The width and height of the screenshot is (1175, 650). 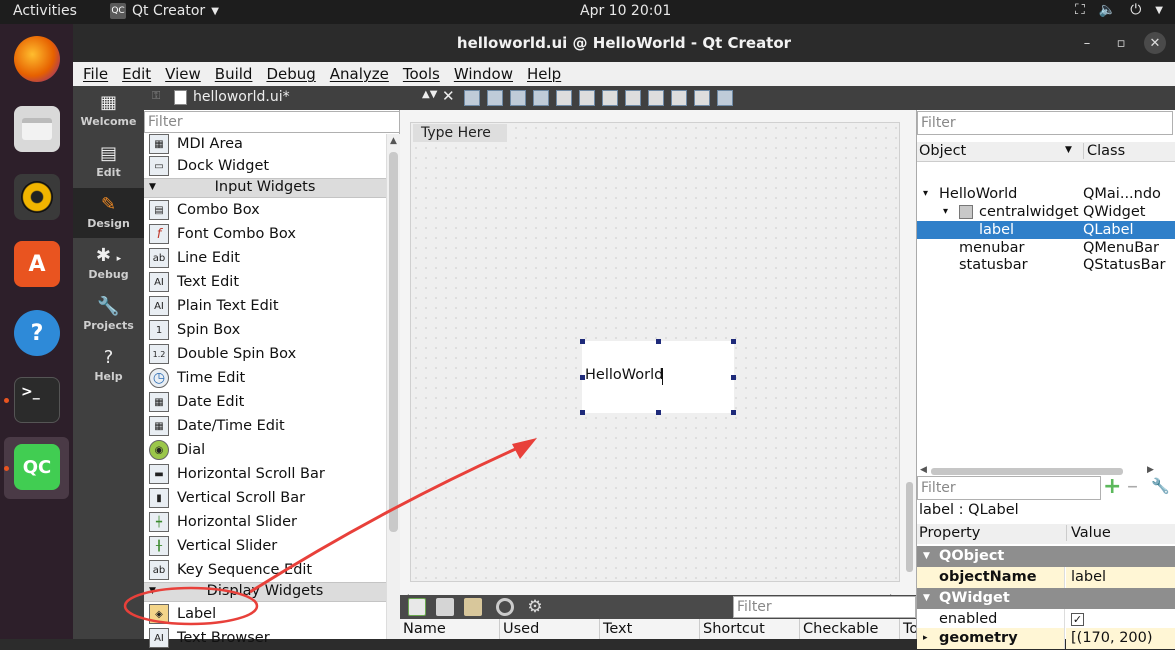 I want to click on qtcreator-icon: QC, so click(x=37, y=467).